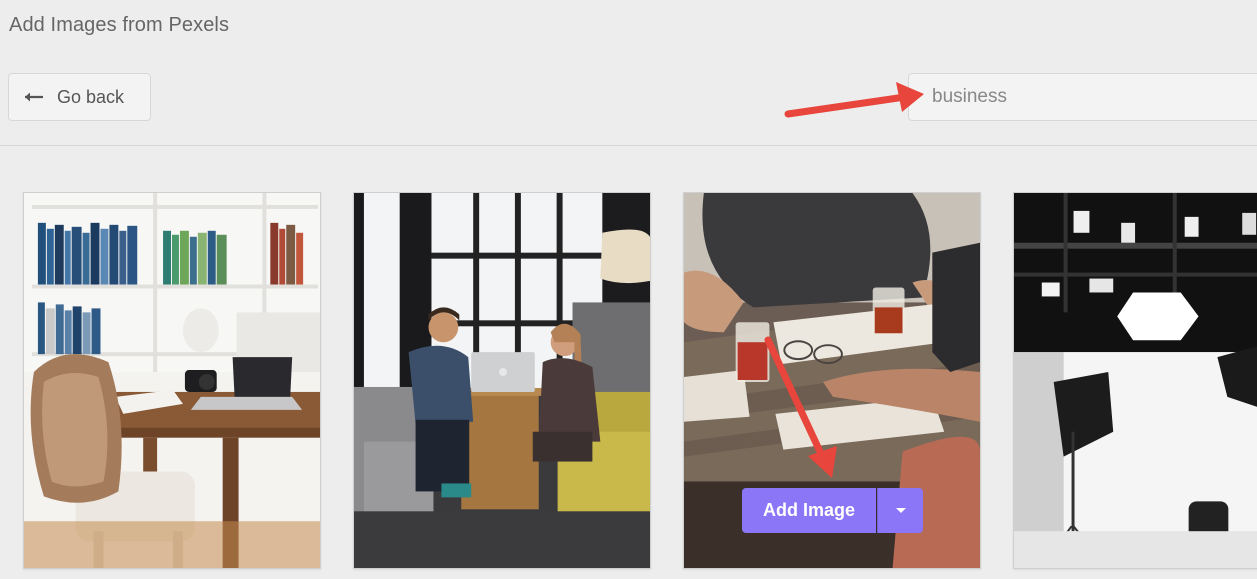 The width and height of the screenshot is (1257, 579). I want to click on studio-photo, so click(1135, 380).